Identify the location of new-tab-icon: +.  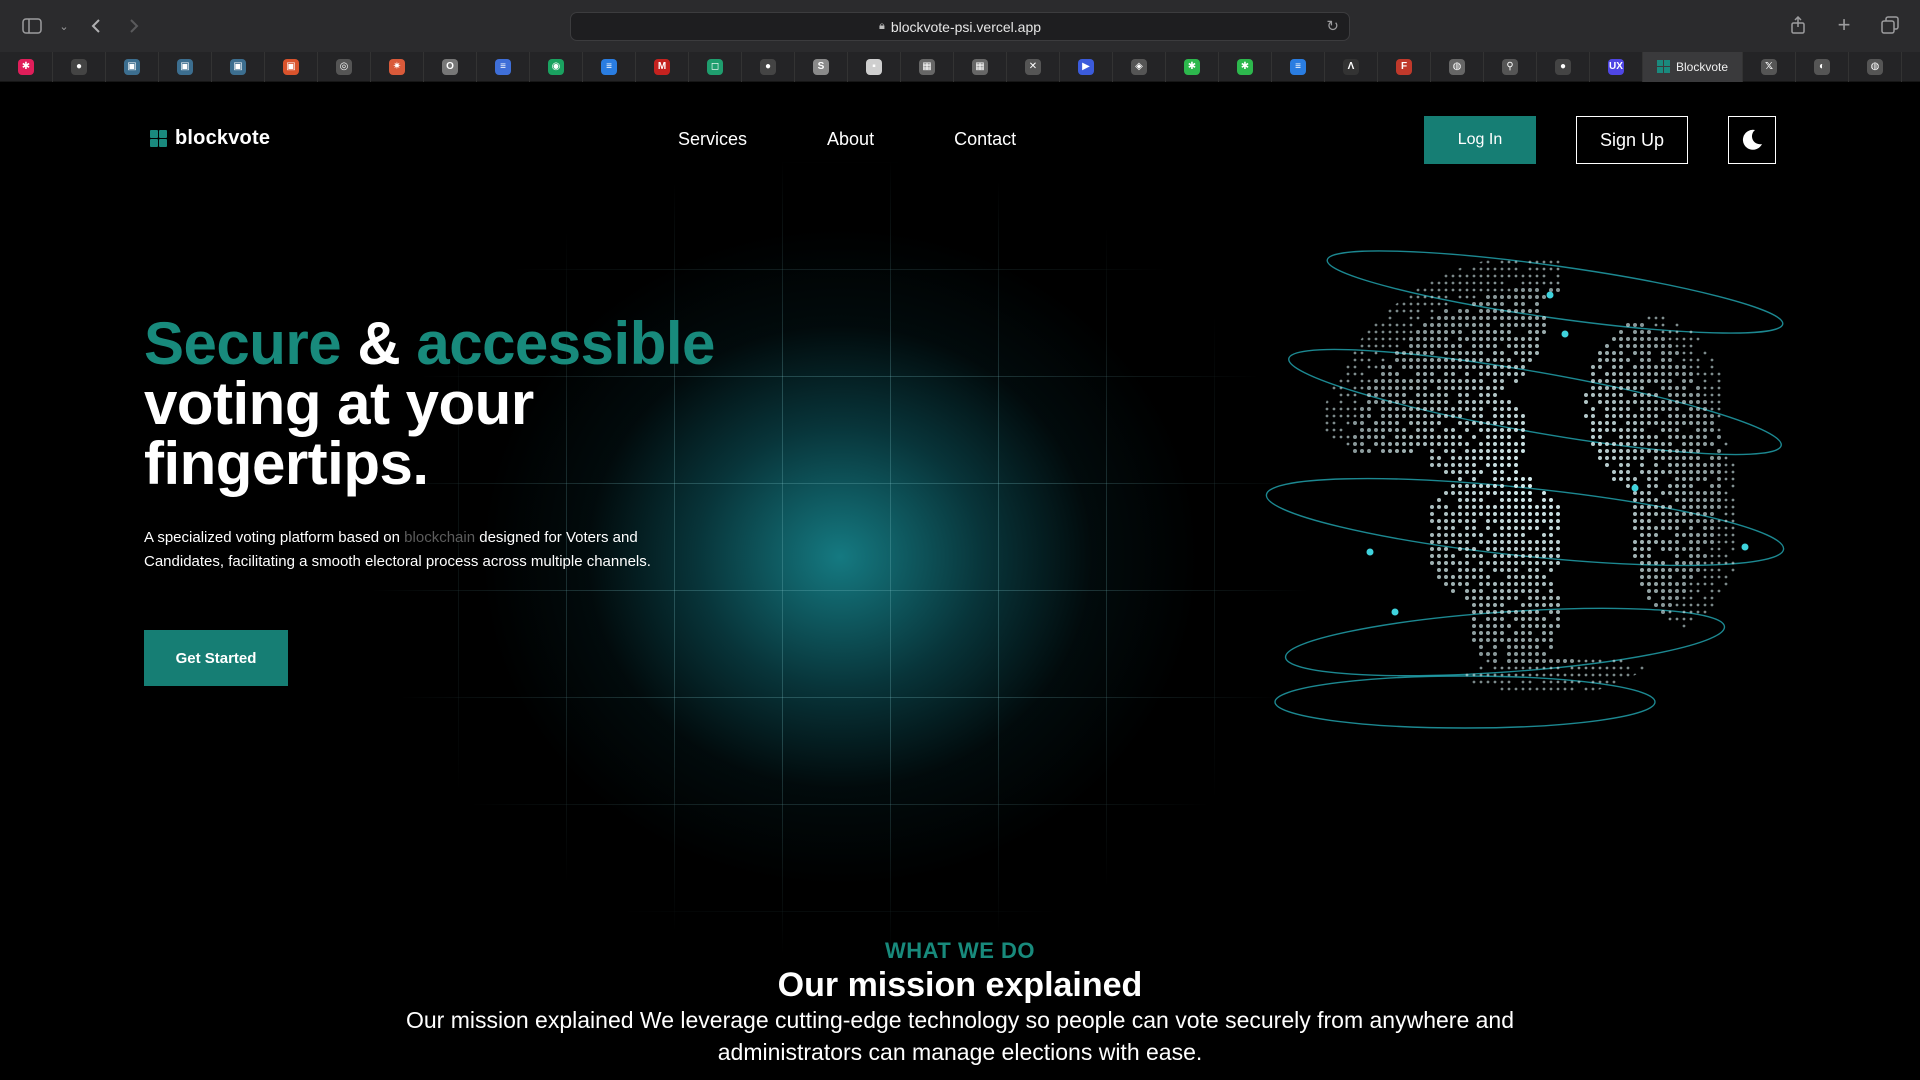
(1844, 24).